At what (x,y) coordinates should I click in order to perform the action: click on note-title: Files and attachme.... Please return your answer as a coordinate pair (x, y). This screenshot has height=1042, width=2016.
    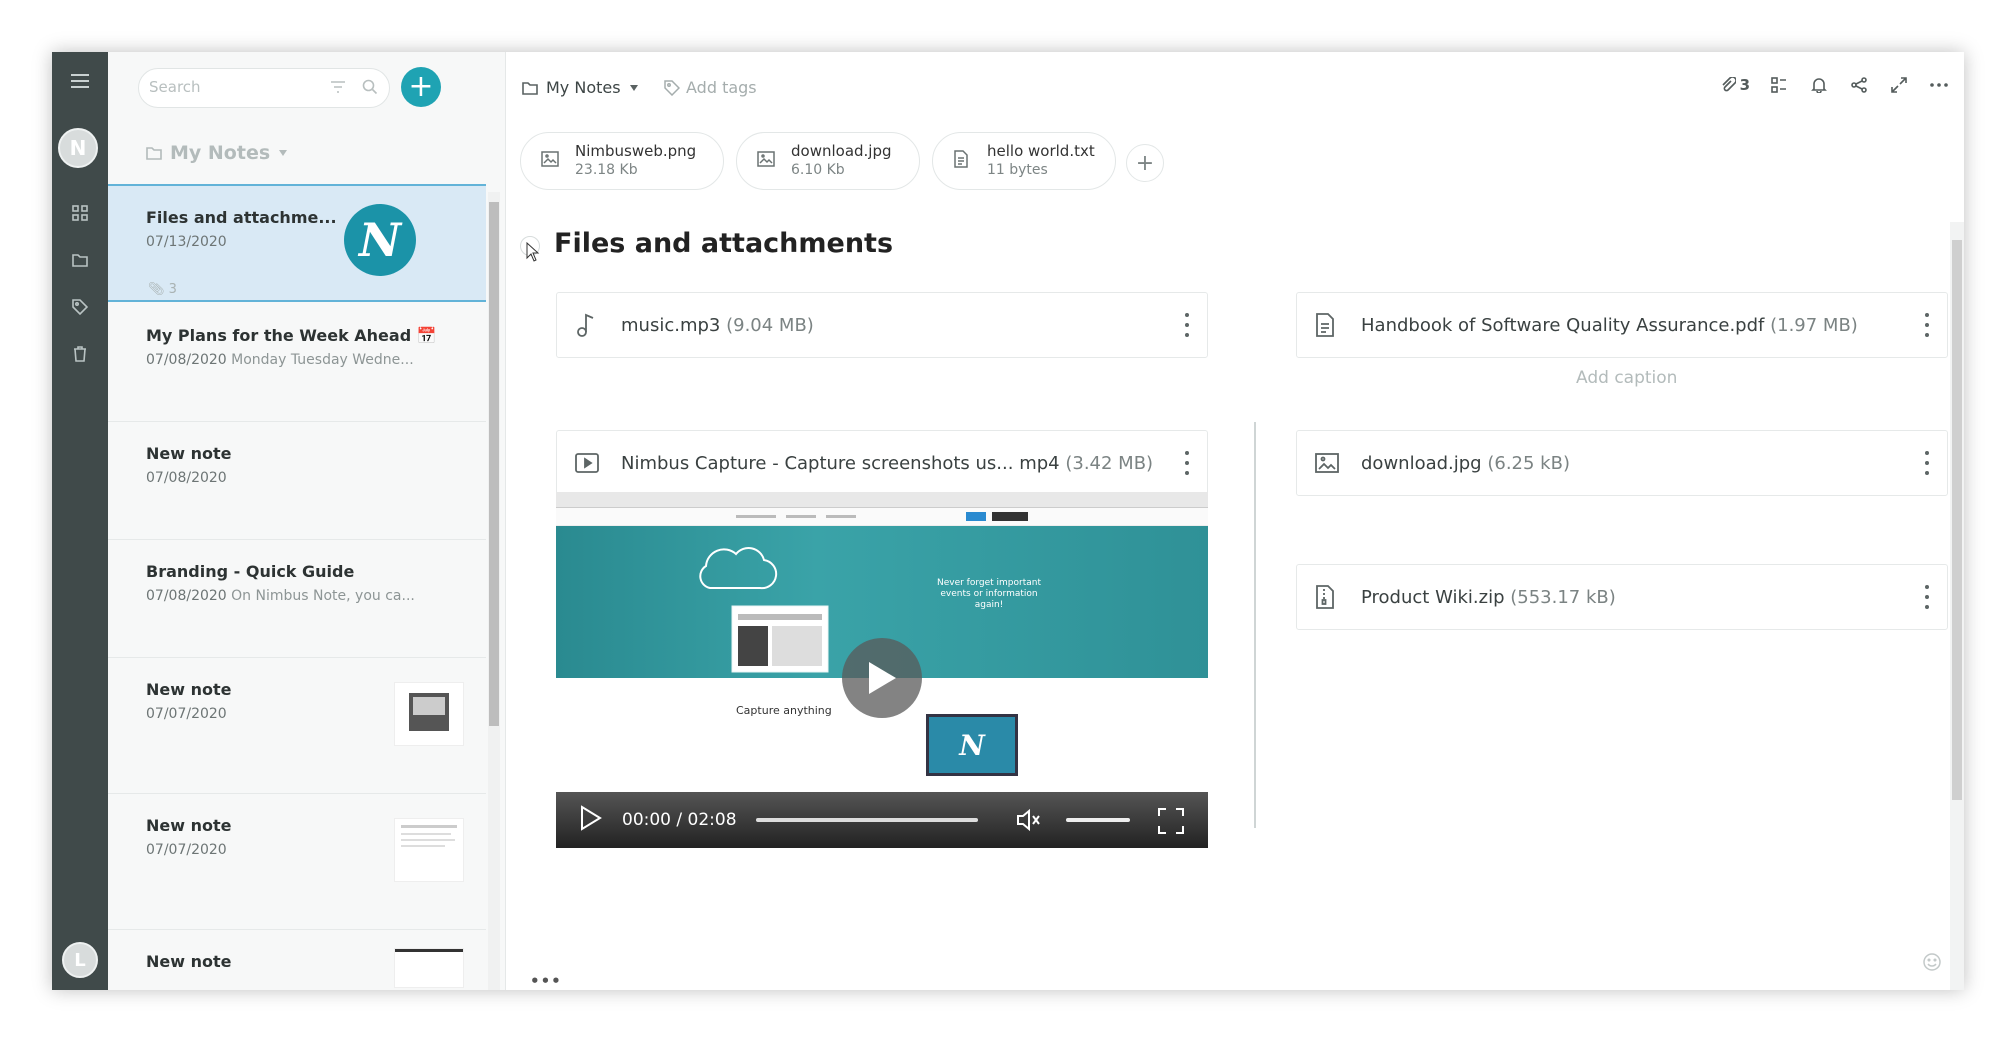
    Looking at the image, I should click on (241, 217).